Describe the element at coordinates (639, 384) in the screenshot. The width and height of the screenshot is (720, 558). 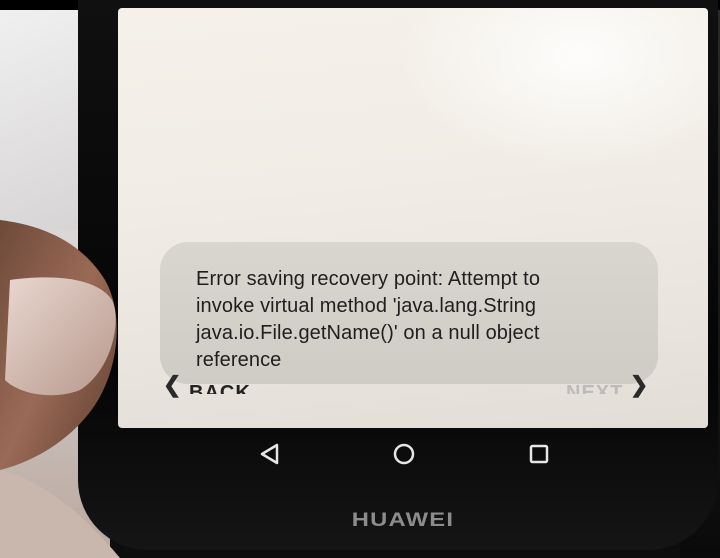
I see `chevron-right-icon: ❯` at that location.